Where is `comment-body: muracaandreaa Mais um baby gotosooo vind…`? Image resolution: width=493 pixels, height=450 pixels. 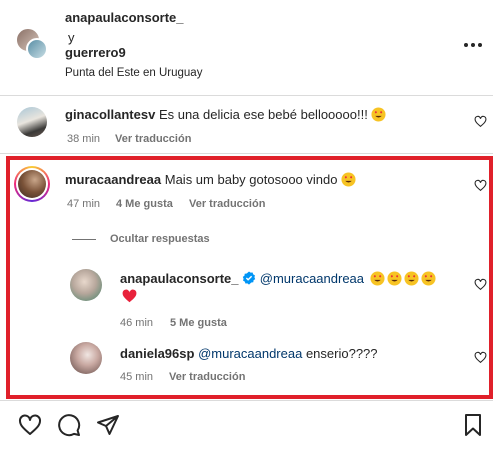 comment-body: muracaandreaa Mais um baby gotosooo vind… is located at coordinates (211, 179).